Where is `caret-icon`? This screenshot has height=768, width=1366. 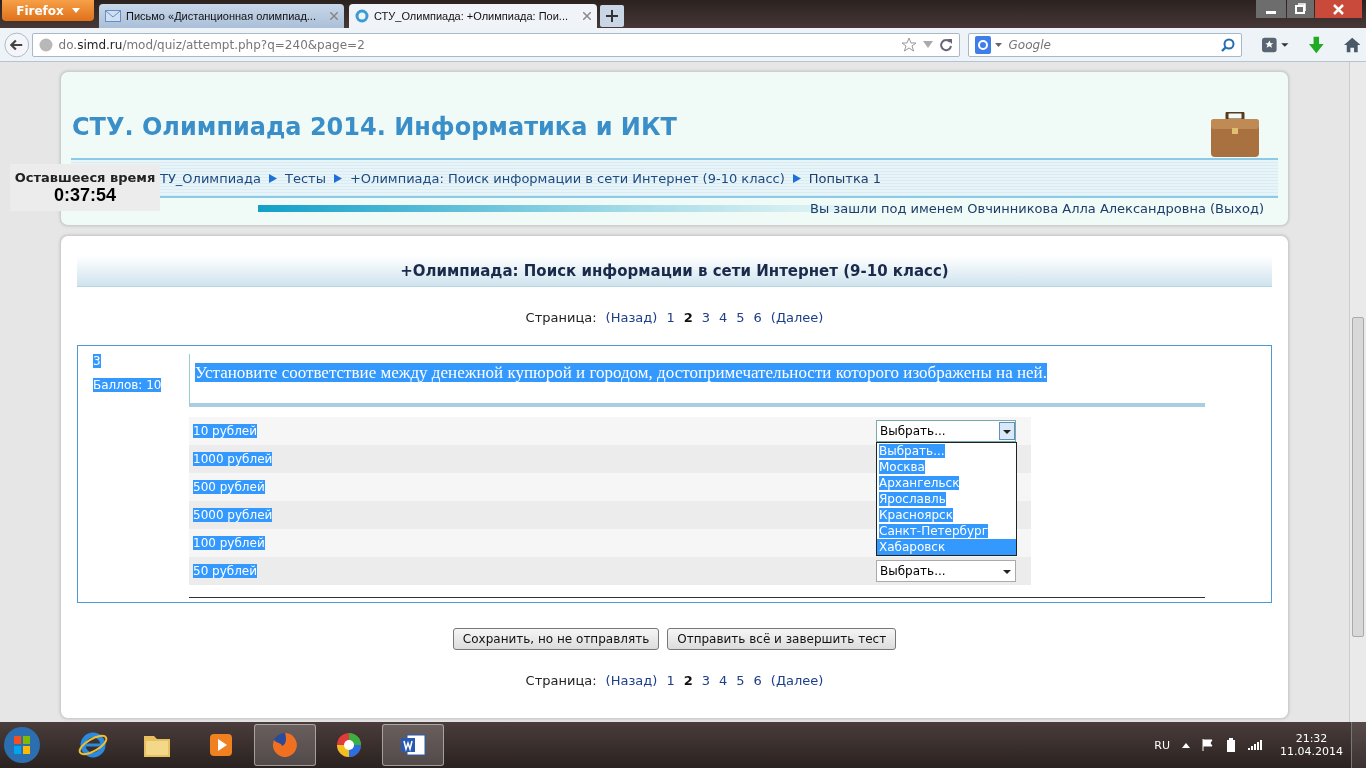 caret-icon is located at coordinates (75, 10).